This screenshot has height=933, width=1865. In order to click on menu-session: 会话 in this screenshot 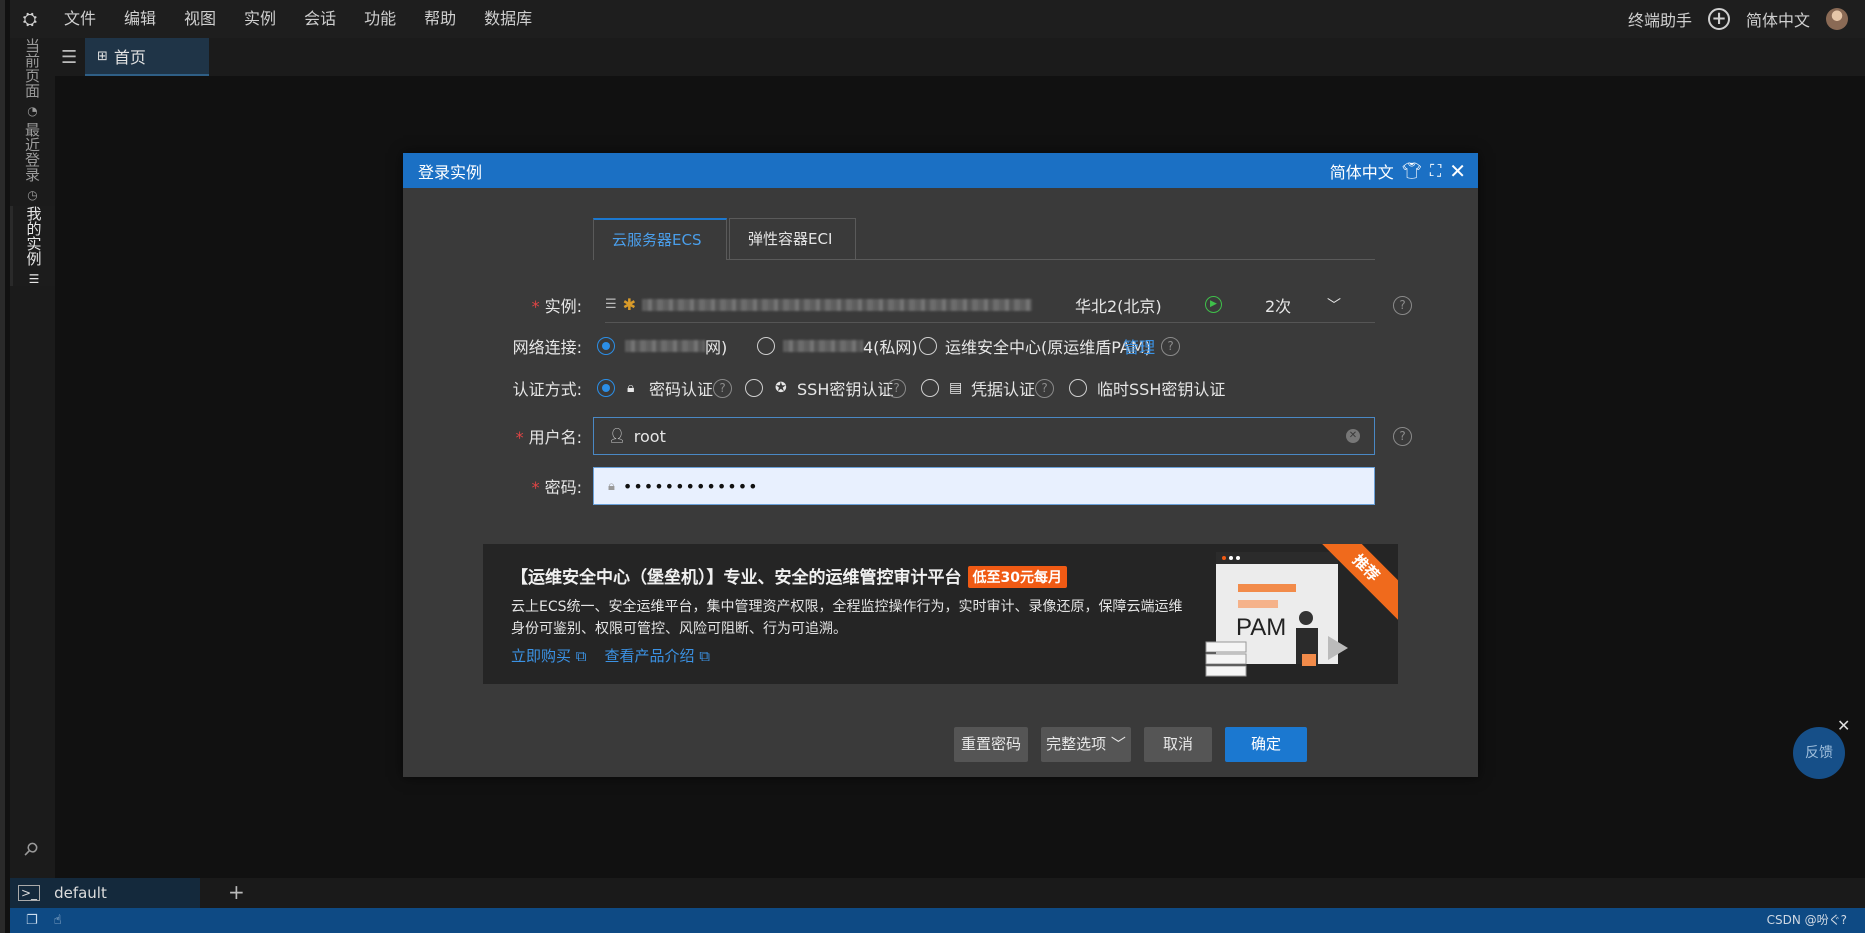, I will do `click(320, 19)`.